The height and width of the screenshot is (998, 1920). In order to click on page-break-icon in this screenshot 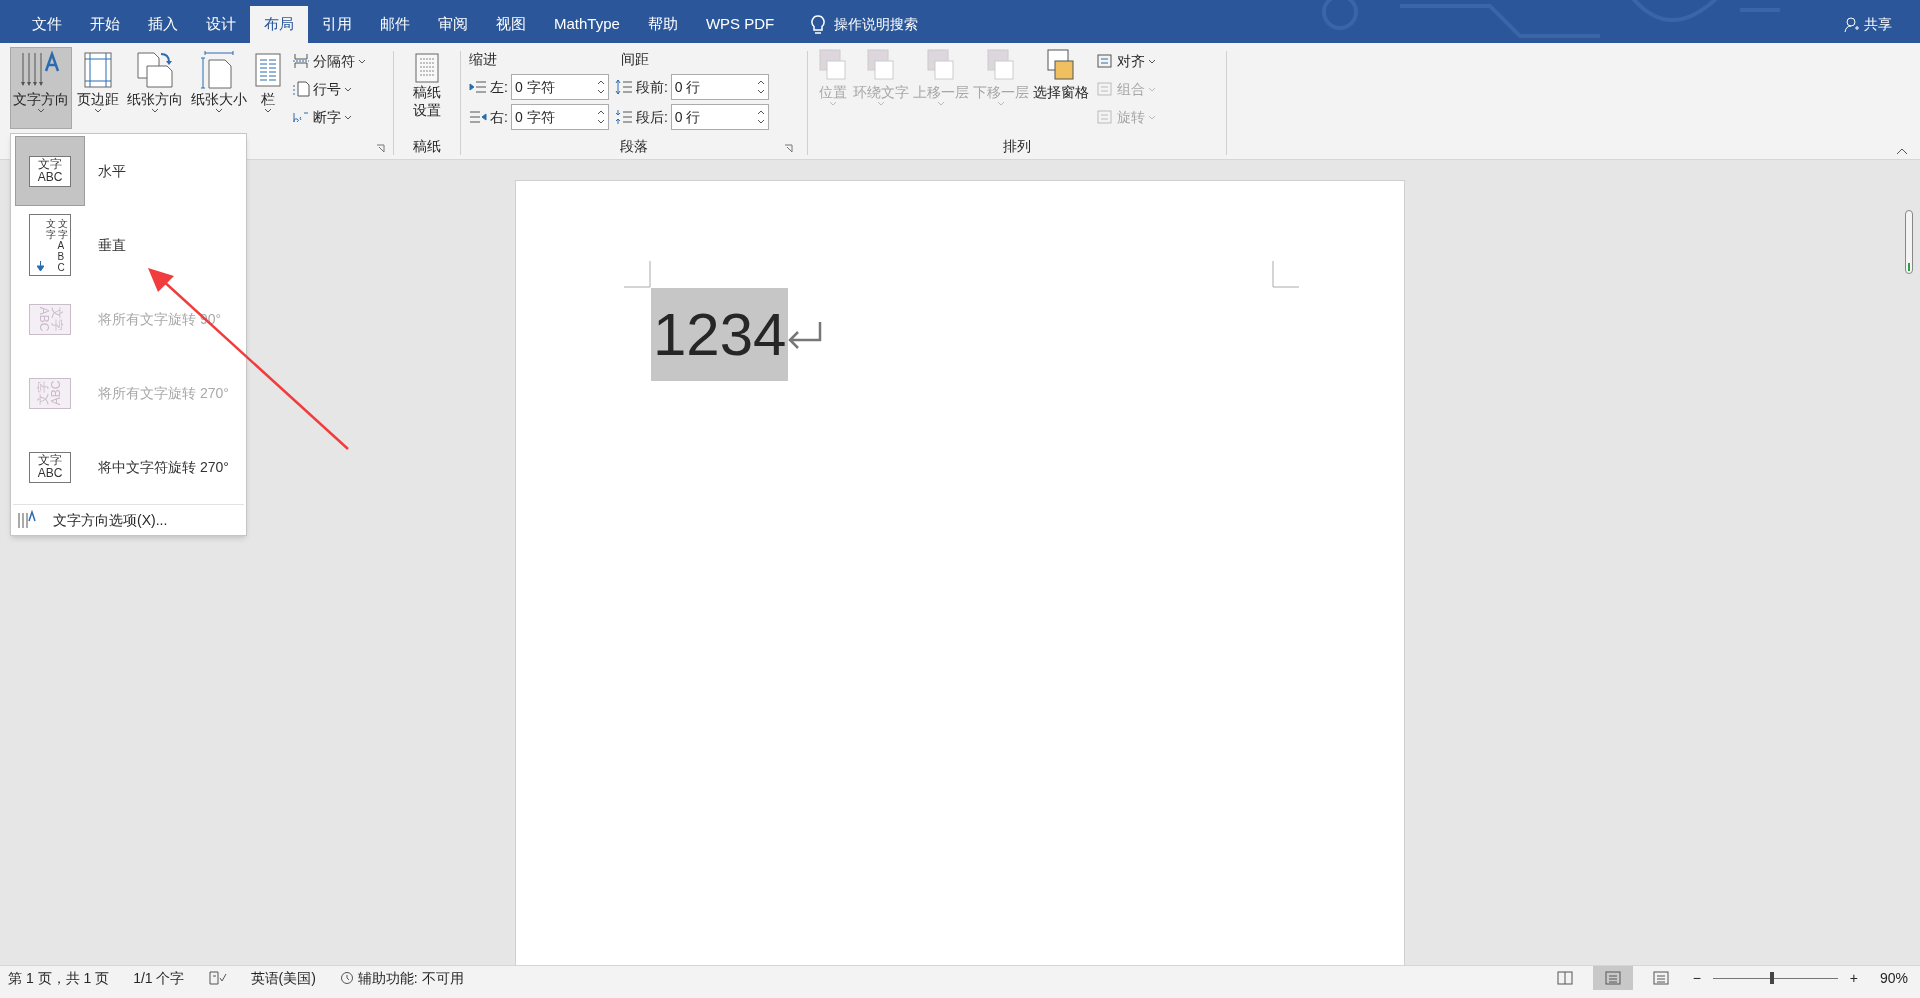, I will do `click(301, 61)`.